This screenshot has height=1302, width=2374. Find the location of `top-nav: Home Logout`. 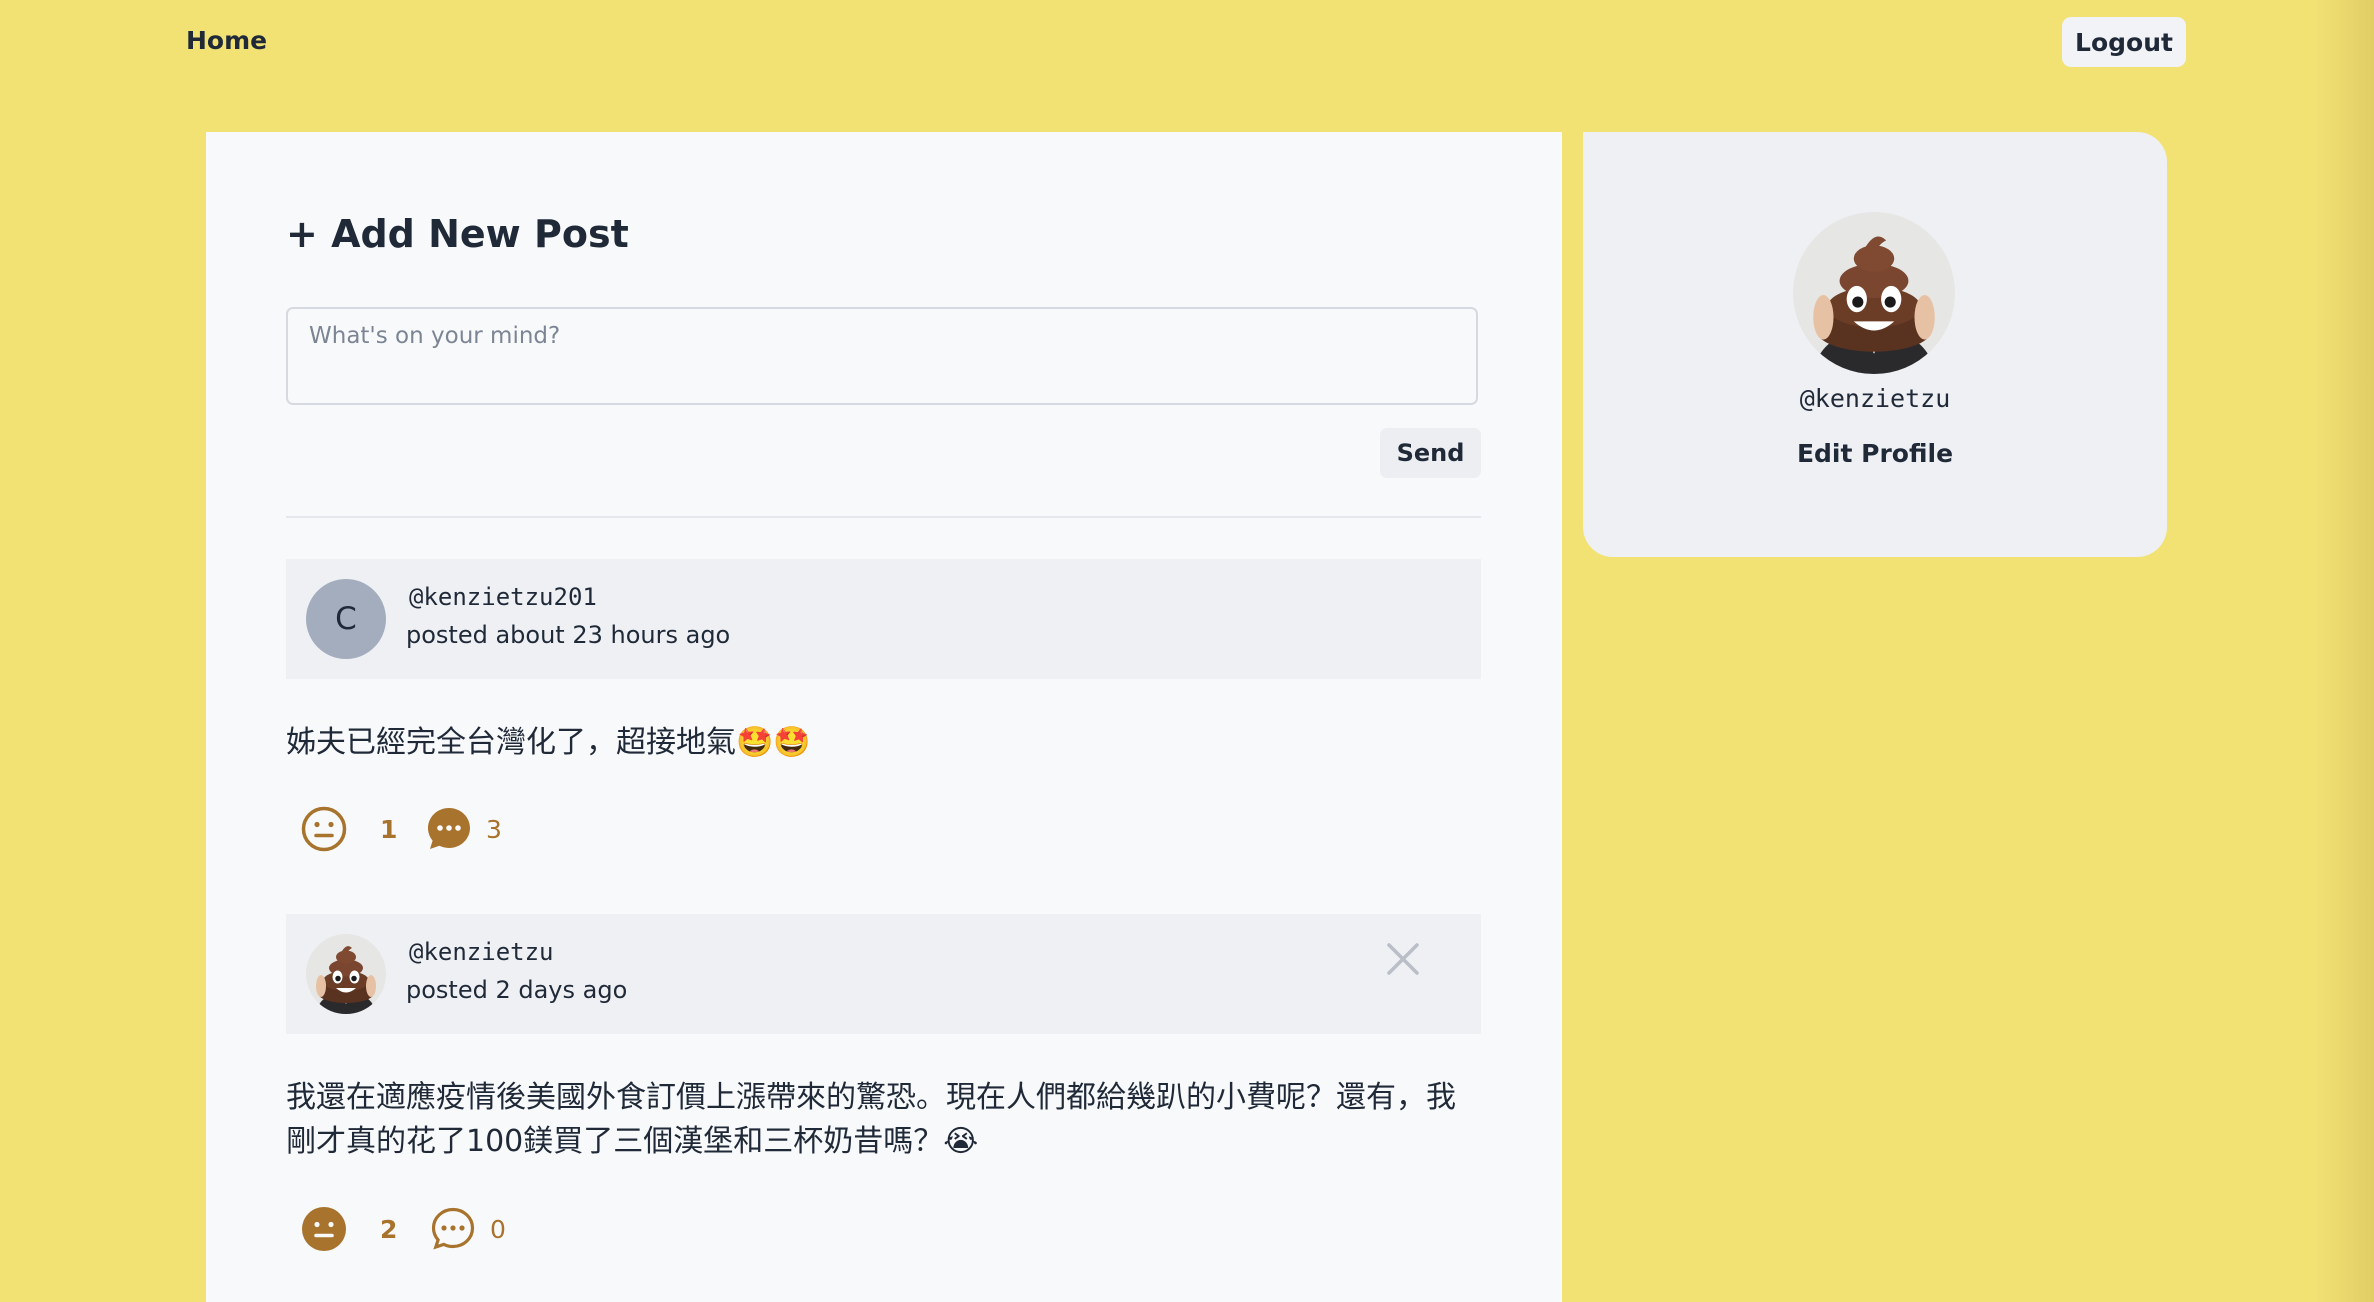

top-nav: Home Logout is located at coordinates (1187, 43).